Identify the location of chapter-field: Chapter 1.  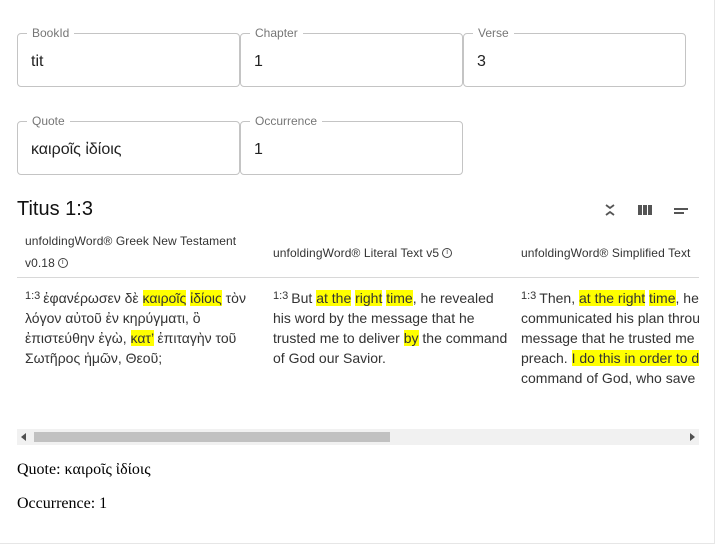
(351, 56).